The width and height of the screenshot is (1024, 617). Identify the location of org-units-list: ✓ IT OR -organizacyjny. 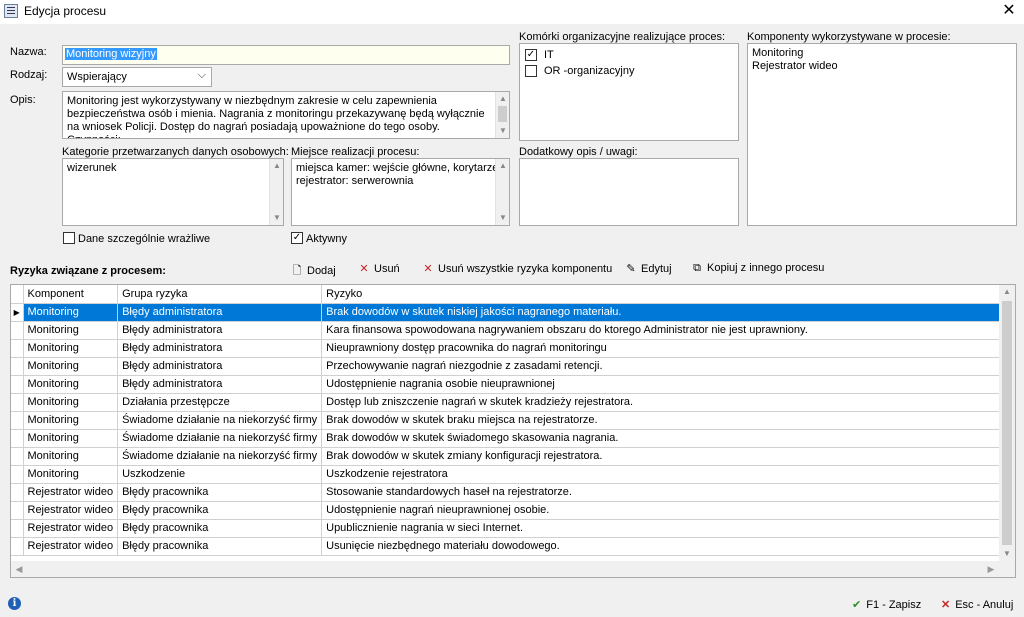
(629, 92).